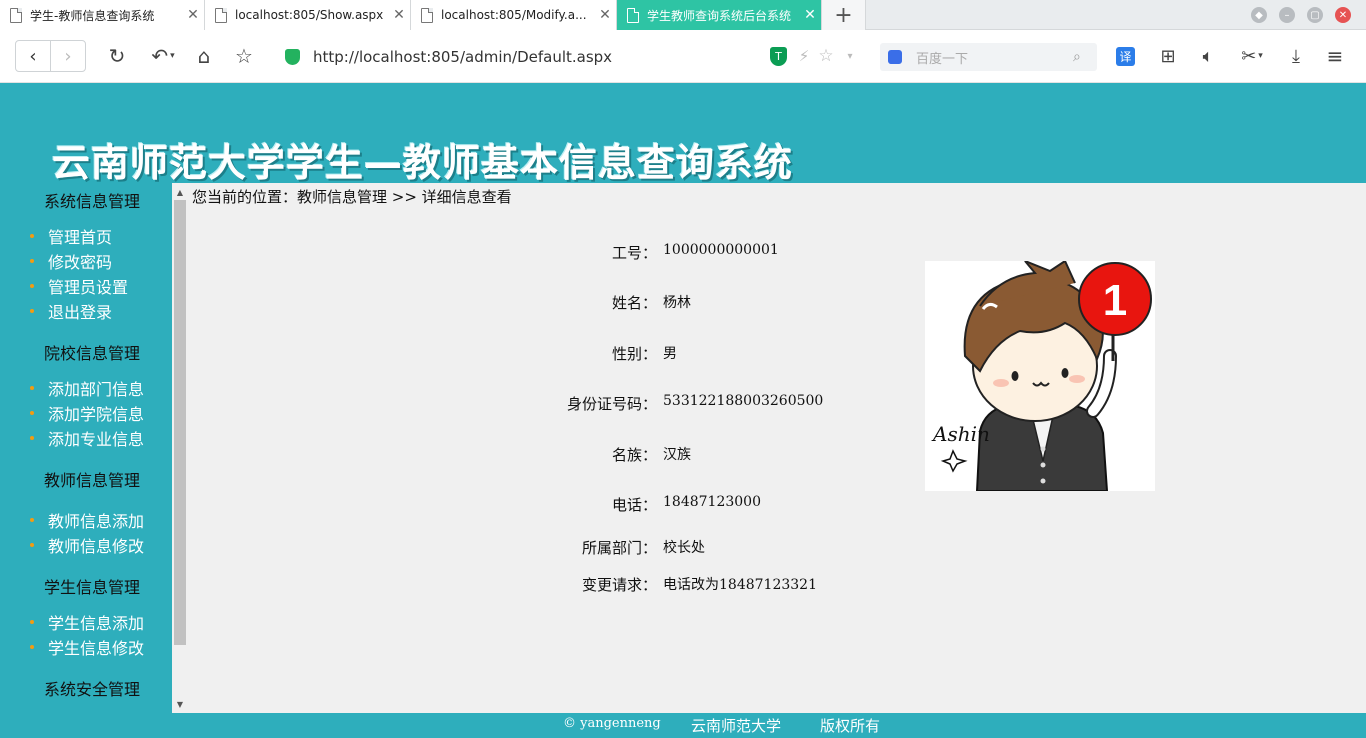  Describe the element at coordinates (670, 354) in the screenshot. I see `field-value: 男` at that location.